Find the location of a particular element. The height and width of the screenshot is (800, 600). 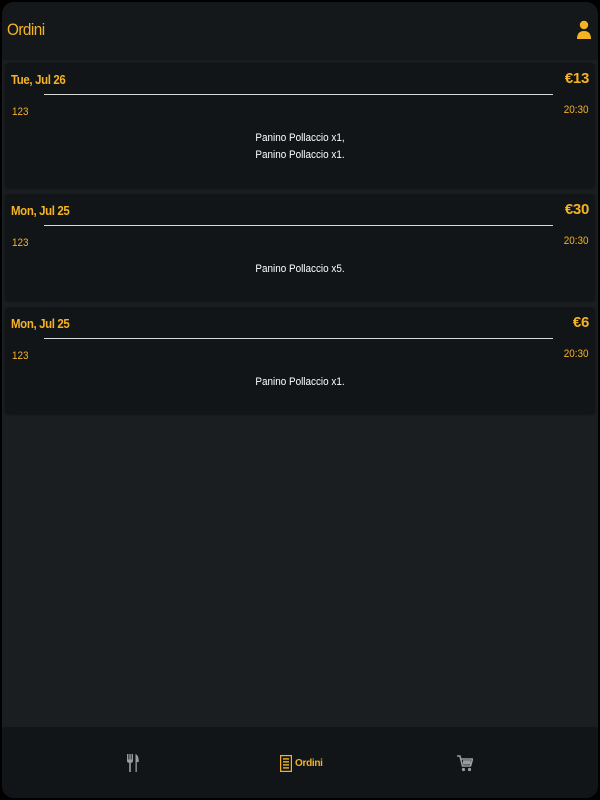

order-item-line: Panino Pollaccio x5. is located at coordinates (300, 269).